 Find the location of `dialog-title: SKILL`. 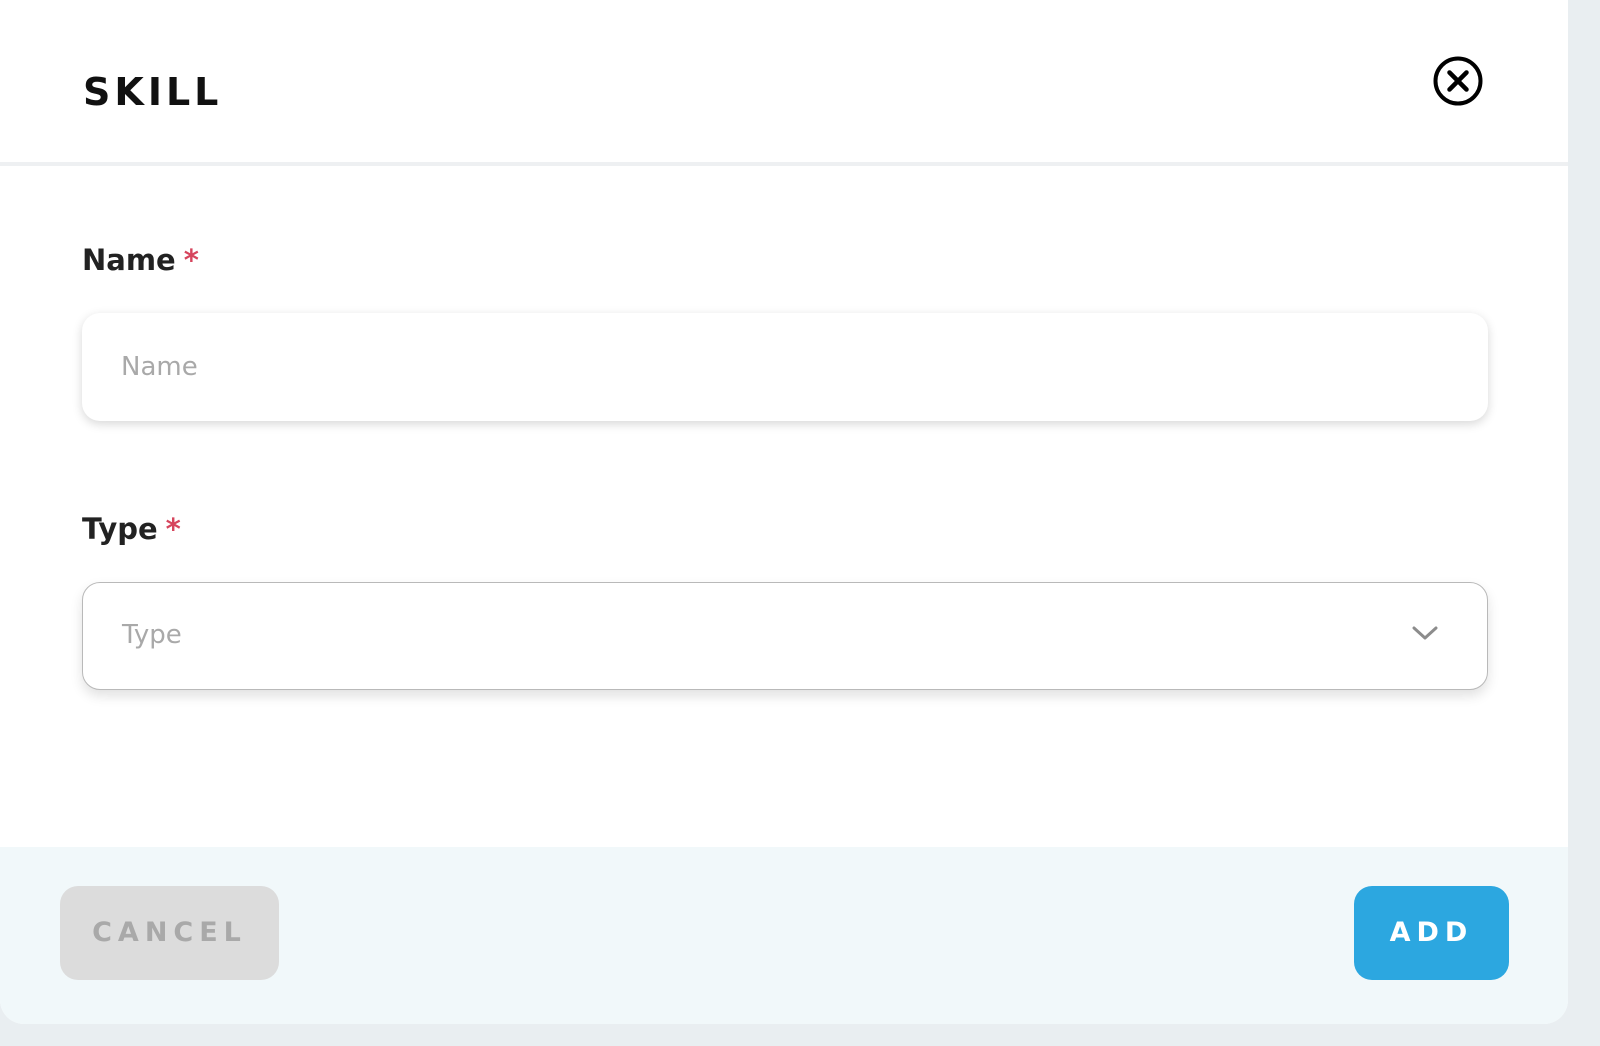

dialog-title: SKILL is located at coordinates (153, 92).